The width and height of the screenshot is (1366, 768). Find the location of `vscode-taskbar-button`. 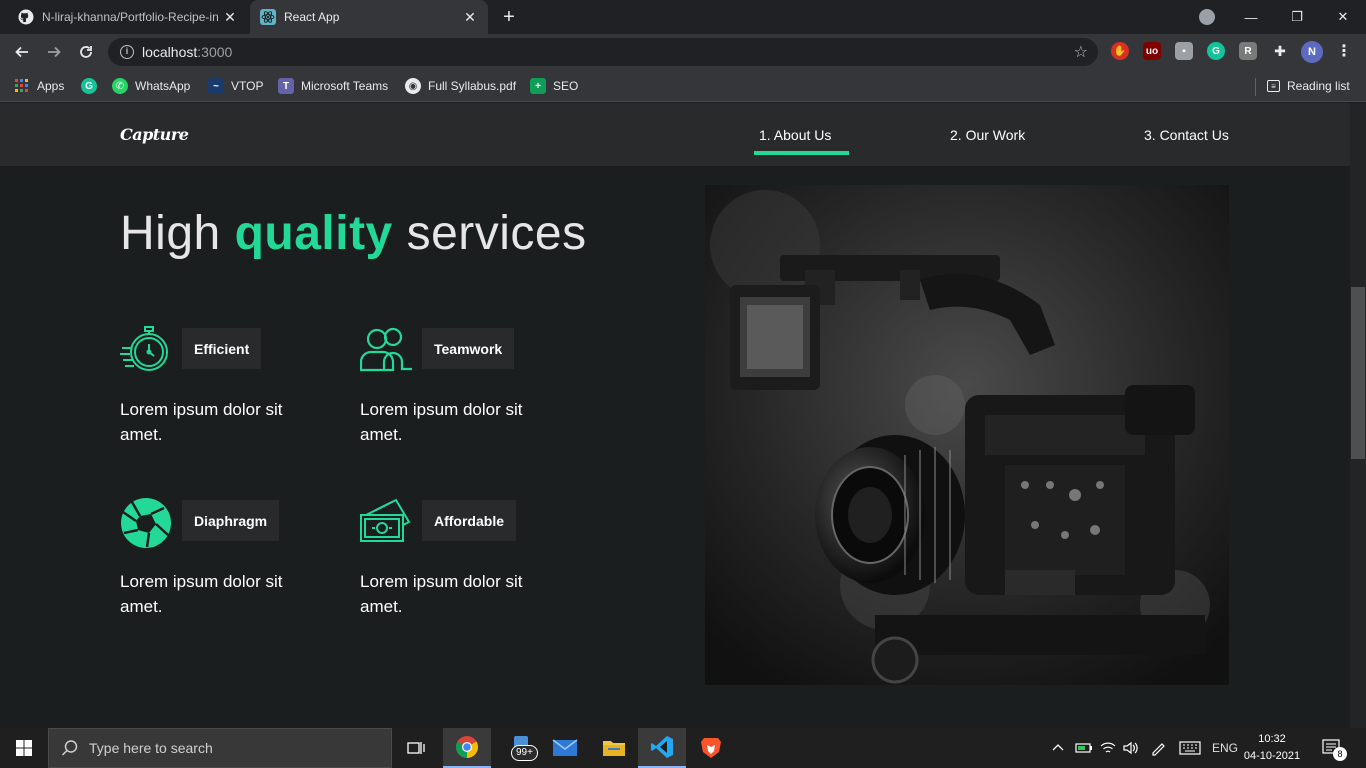

vscode-taskbar-button is located at coordinates (662, 748).